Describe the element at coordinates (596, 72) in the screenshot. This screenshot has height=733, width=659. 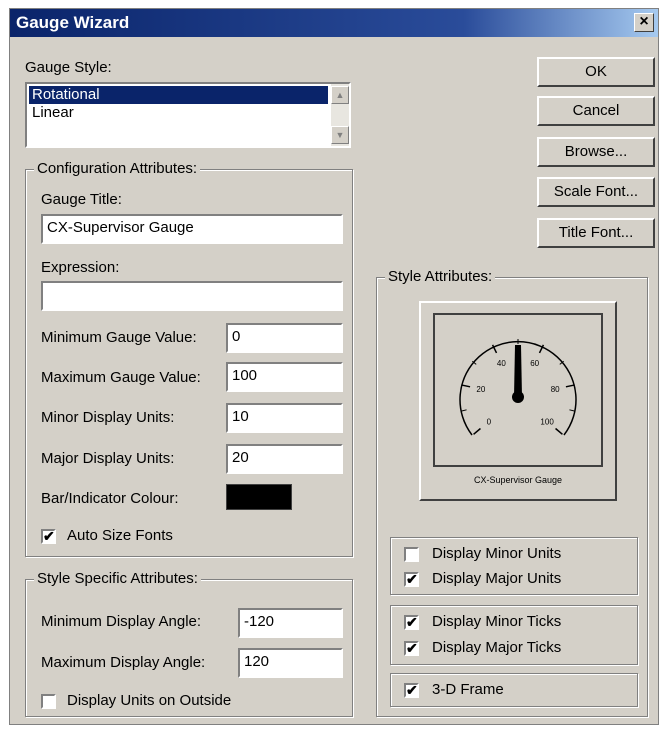
I see `ok-button: OK` at that location.